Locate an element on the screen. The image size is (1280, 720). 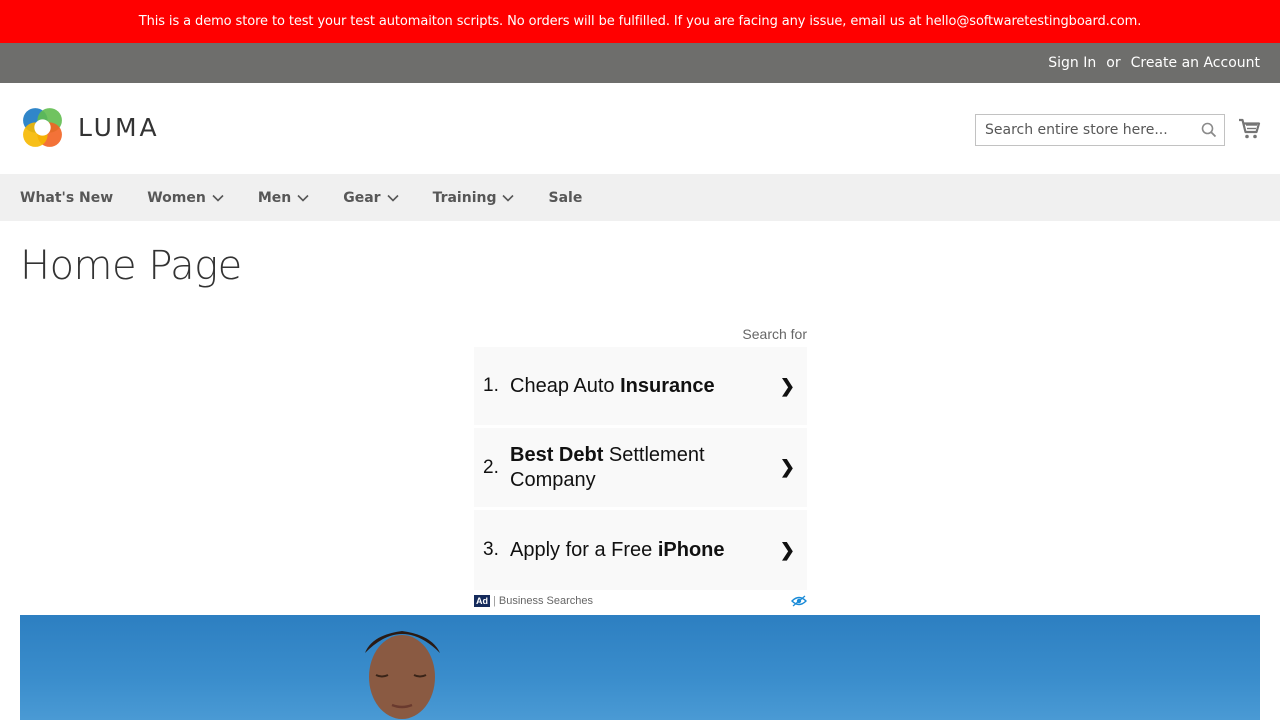
create-account-link: Create an Account is located at coordinates (1195, 63).